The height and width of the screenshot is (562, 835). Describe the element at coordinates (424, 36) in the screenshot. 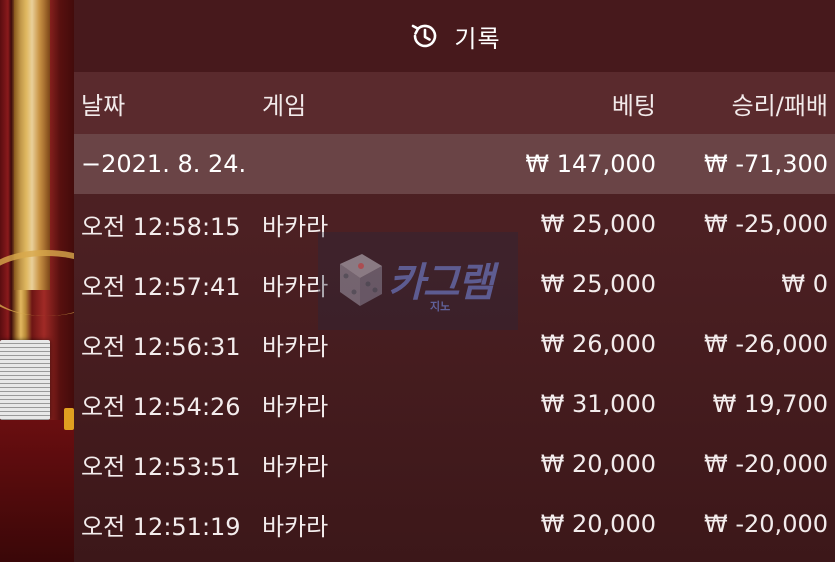

I see `history-icon` at that location.